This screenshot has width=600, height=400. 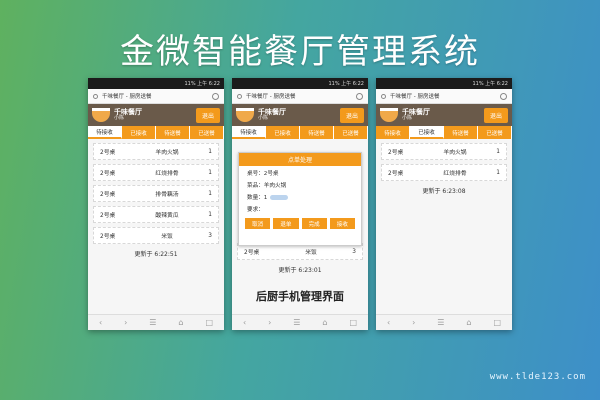 I want to click on qty-stepper, so click(x=279, y=197).